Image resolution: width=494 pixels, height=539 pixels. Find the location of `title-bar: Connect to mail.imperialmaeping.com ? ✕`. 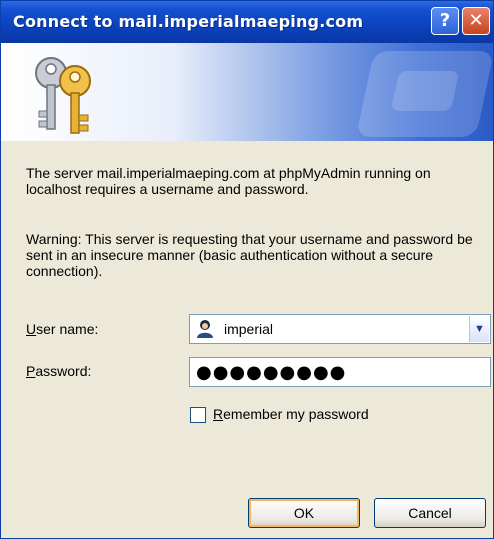

title-bar: Connect to mail.imperialmaeping.com ? ✕ is located at coordinates (247, 22).